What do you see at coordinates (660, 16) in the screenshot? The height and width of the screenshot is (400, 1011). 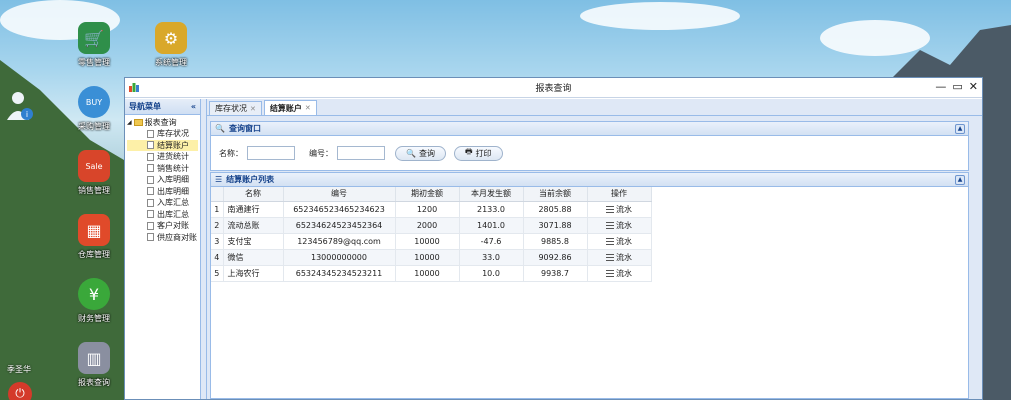 I see `cloud` at bounding box center [660, 16].